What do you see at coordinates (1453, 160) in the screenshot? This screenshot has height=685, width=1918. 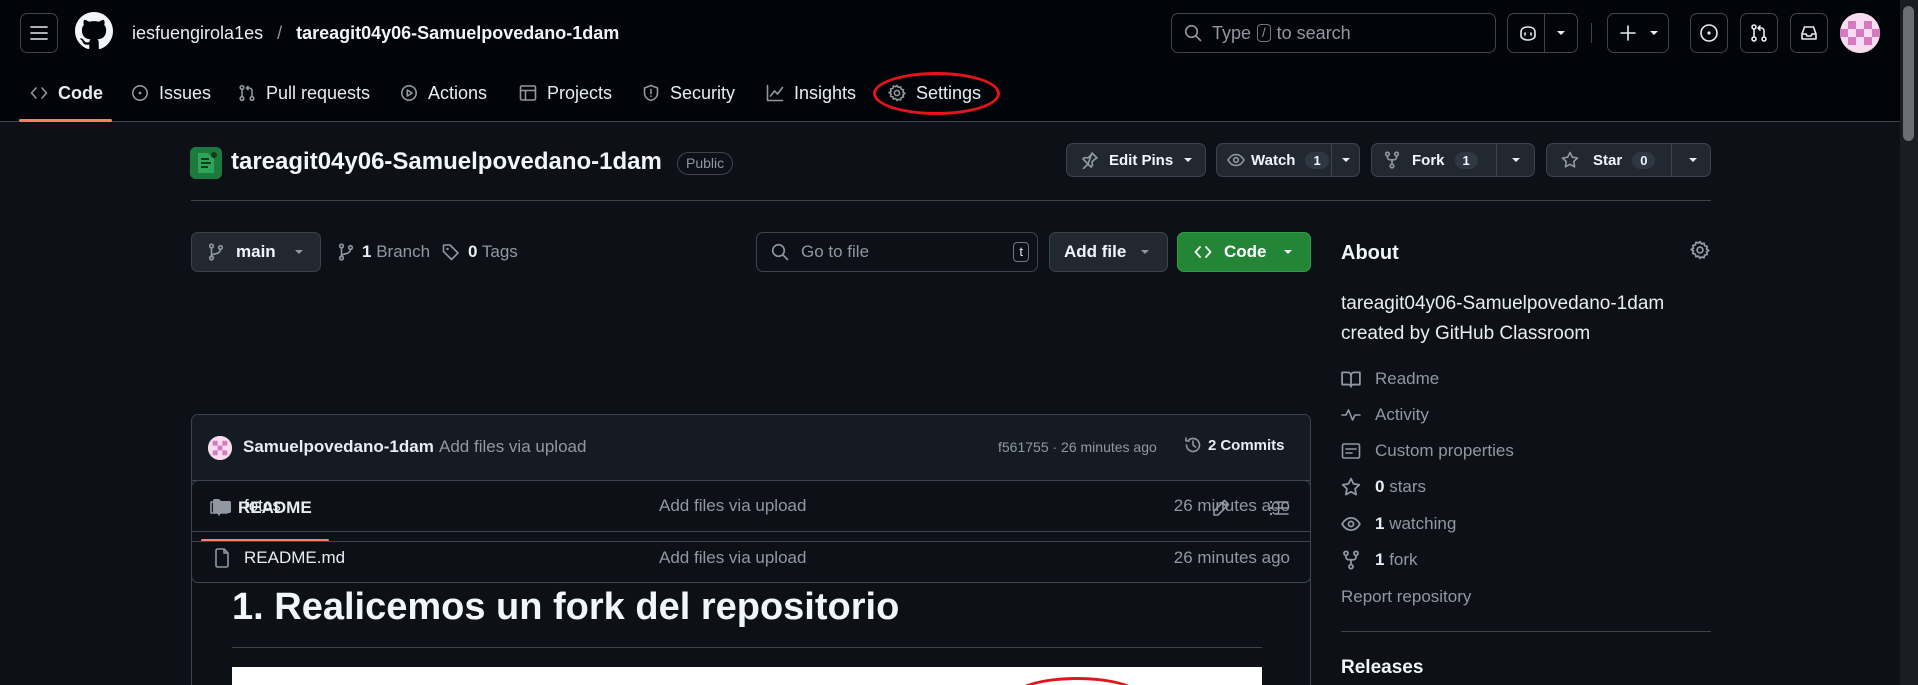 I see `fork-button: Fork 1` at bounding box center [1453, 160].